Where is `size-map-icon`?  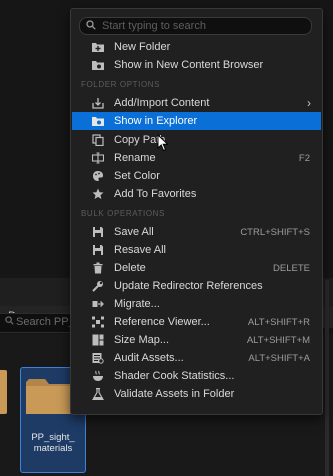 size-map-icon is located at coordinates (98, 340).